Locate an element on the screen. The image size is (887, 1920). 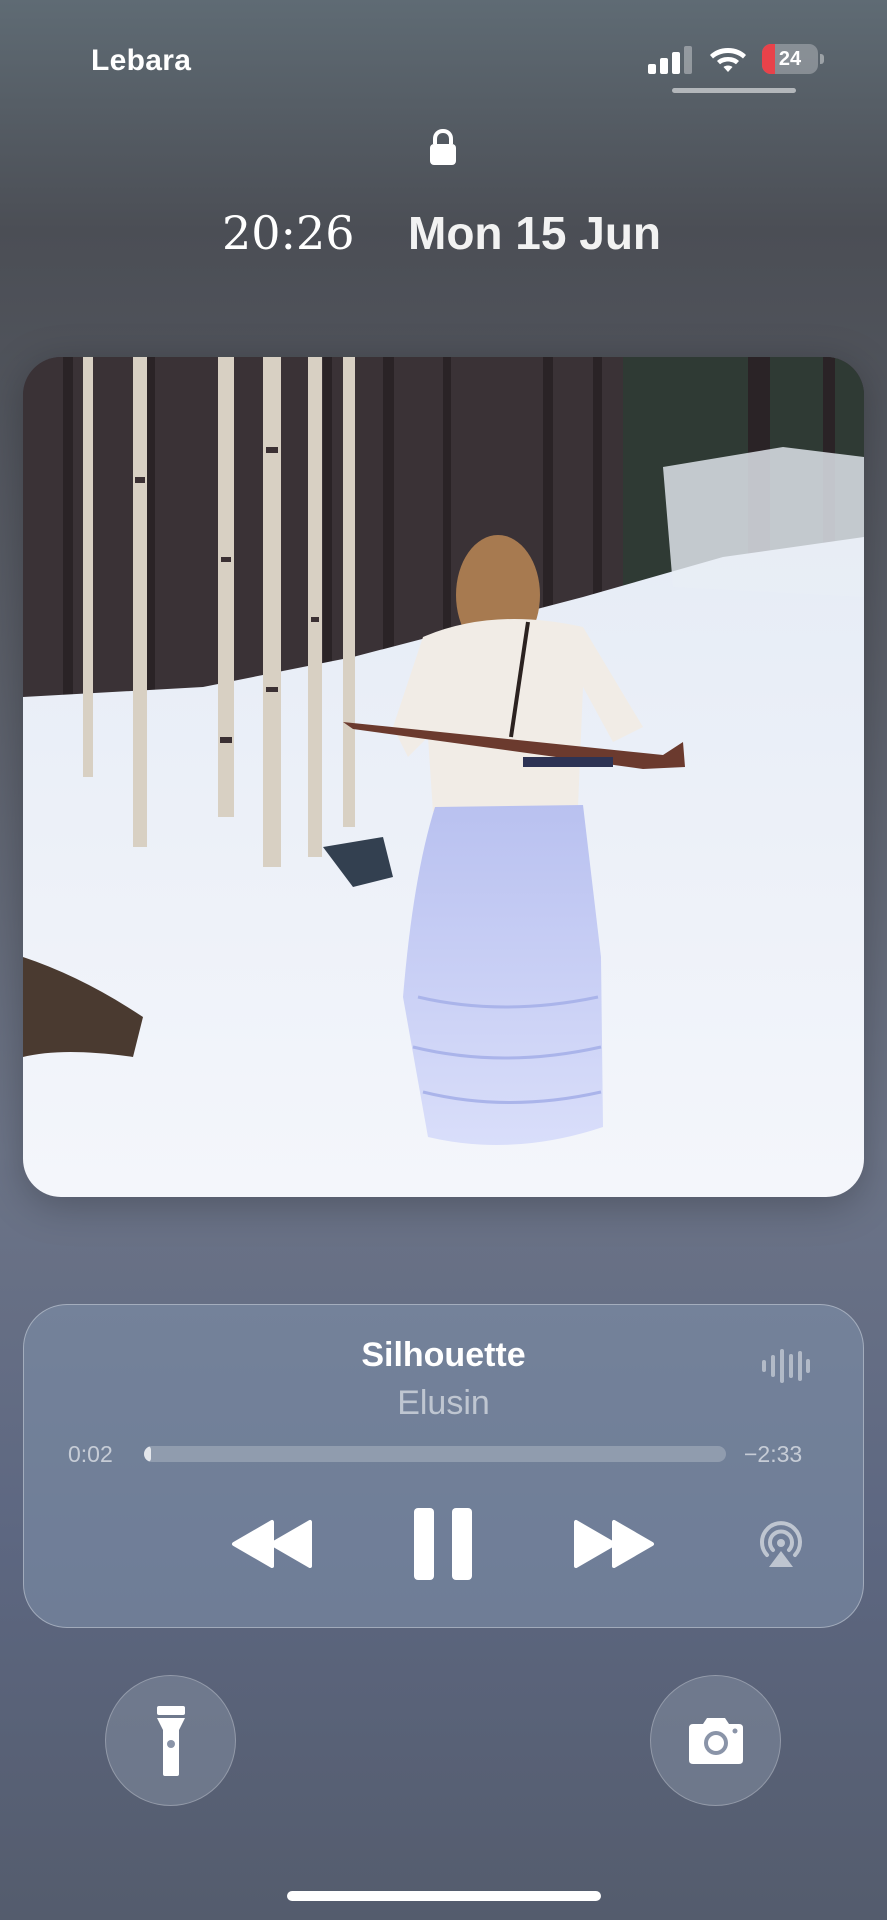
control-center-handle is located at coordinates (734, 90).